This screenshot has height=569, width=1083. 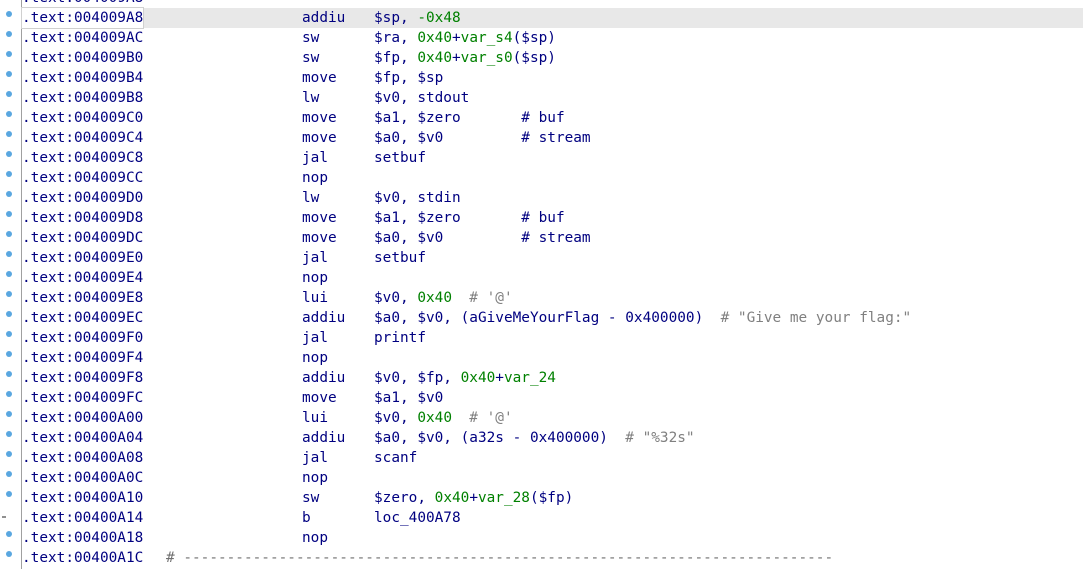 I want to click on operand-text: scanf, so click(x=395, y=458).